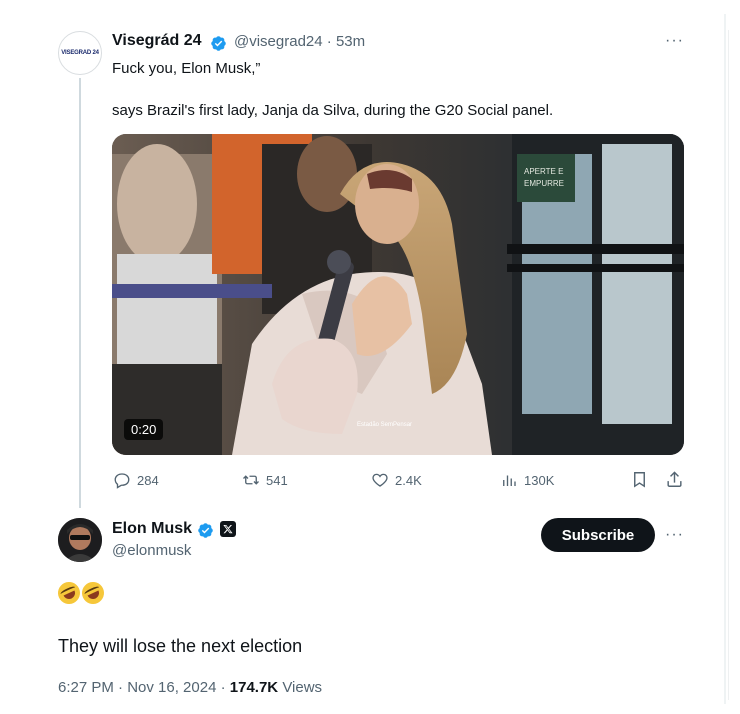 Image resolution: width=740 pixels, height=714 pixels. Describe the element at coordinates (278, 41) in the screenshot. I see `handle-text: @visegrad24` at that location.